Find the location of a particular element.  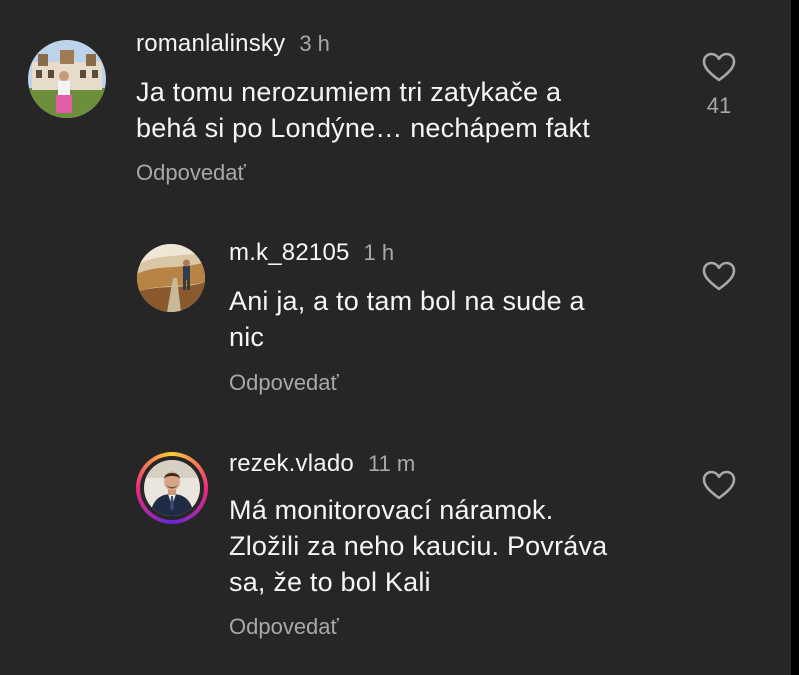

comment-text-line: Ani ja, a to tam bol na sude a is located at coordinates (407, 301).